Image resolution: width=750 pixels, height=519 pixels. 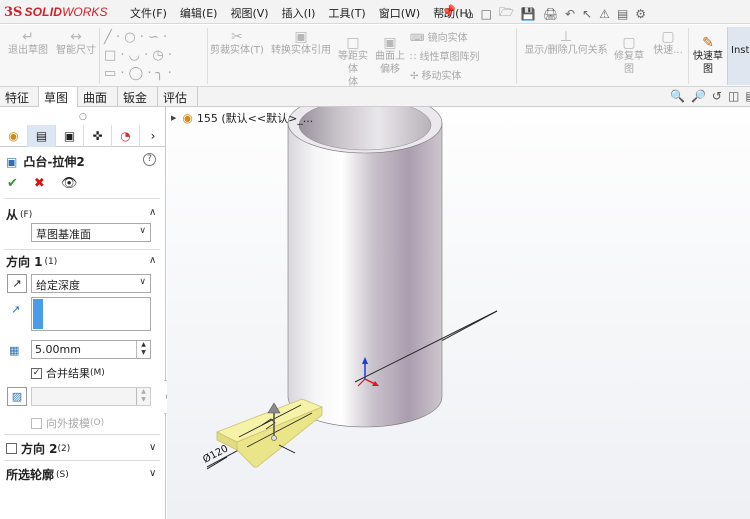 What do you see at coordinates (69, 183) in the screenshot?
I see `preview-eye-icon: 👁` at bounding box center [69, 183].